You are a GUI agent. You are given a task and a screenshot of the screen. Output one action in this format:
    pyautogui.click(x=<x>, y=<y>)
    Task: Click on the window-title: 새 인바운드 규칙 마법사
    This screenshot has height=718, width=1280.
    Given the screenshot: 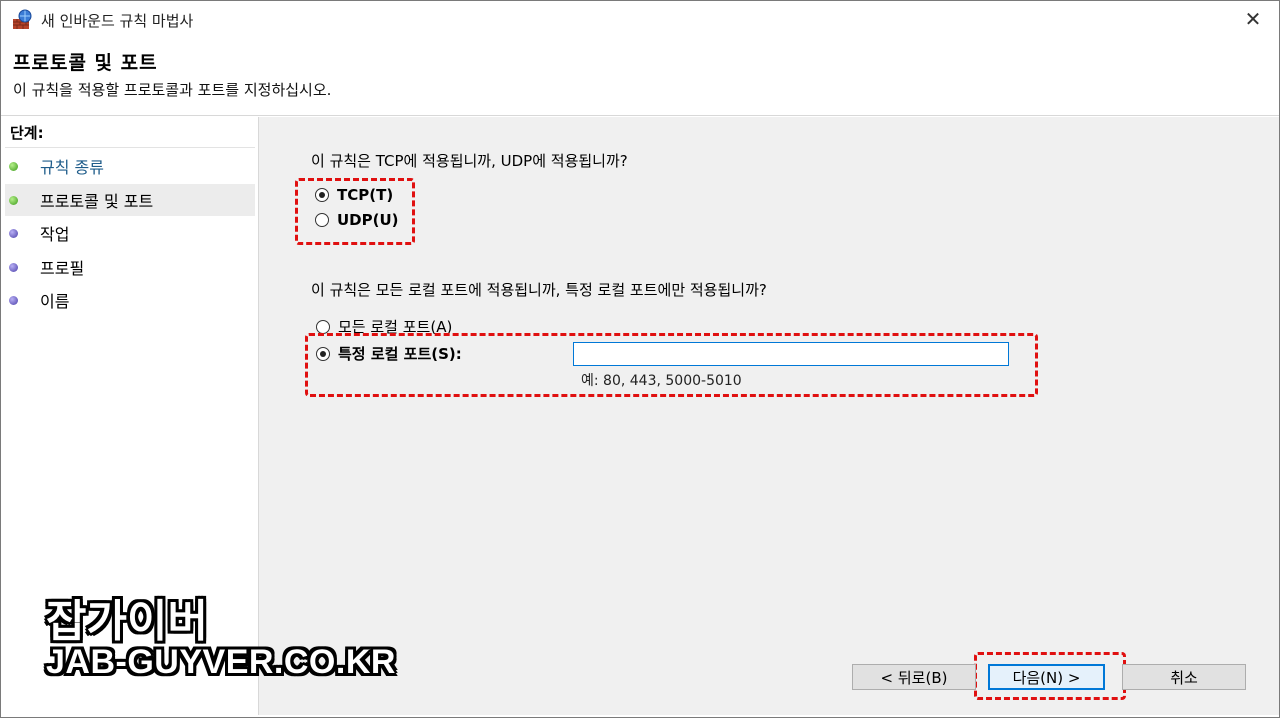 What is the action you would take?
    pyautogui.click(x=117, y=21)
    